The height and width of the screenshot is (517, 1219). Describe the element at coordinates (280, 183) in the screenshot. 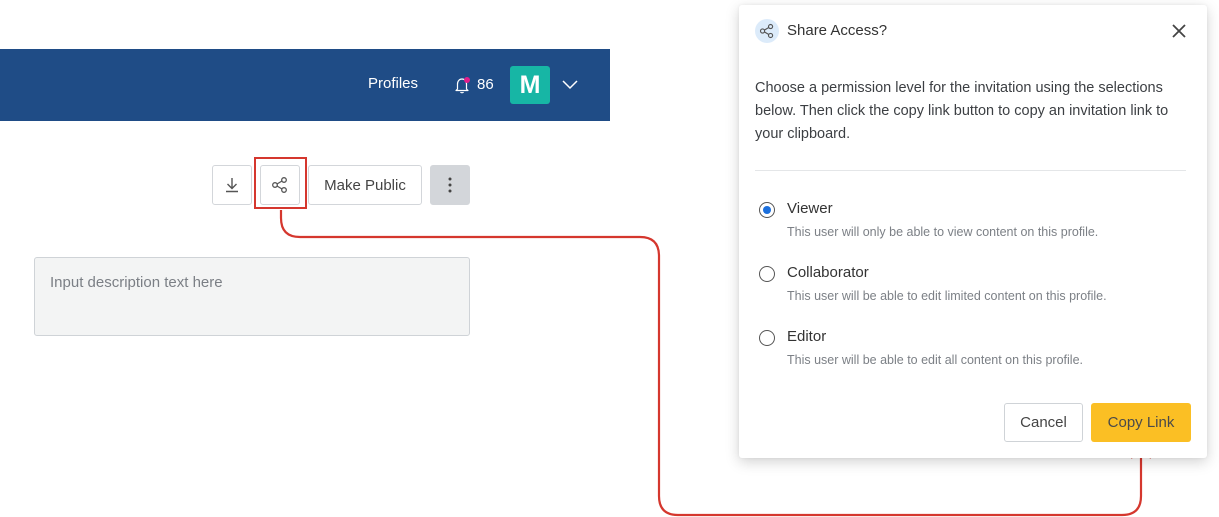

I see `share-button-highlight` at that location.